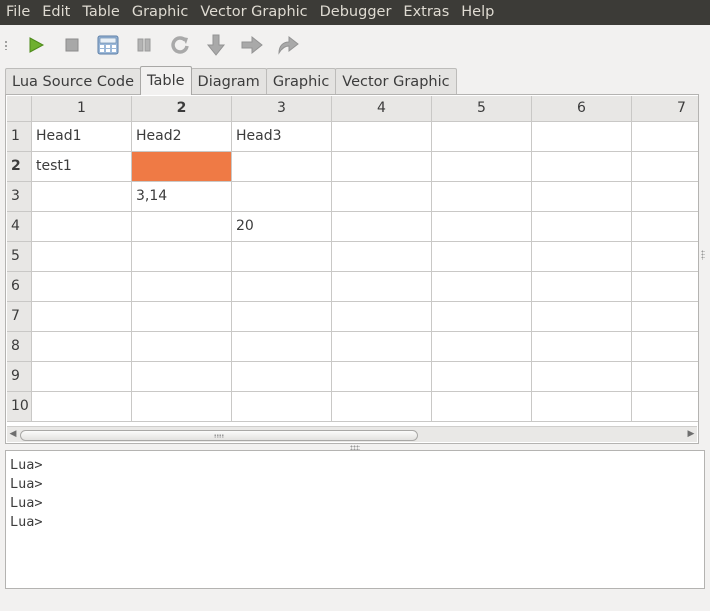 The height and width of the screenshot is (611, 710). I want to click on toolbar-grip, so click(6, 45).